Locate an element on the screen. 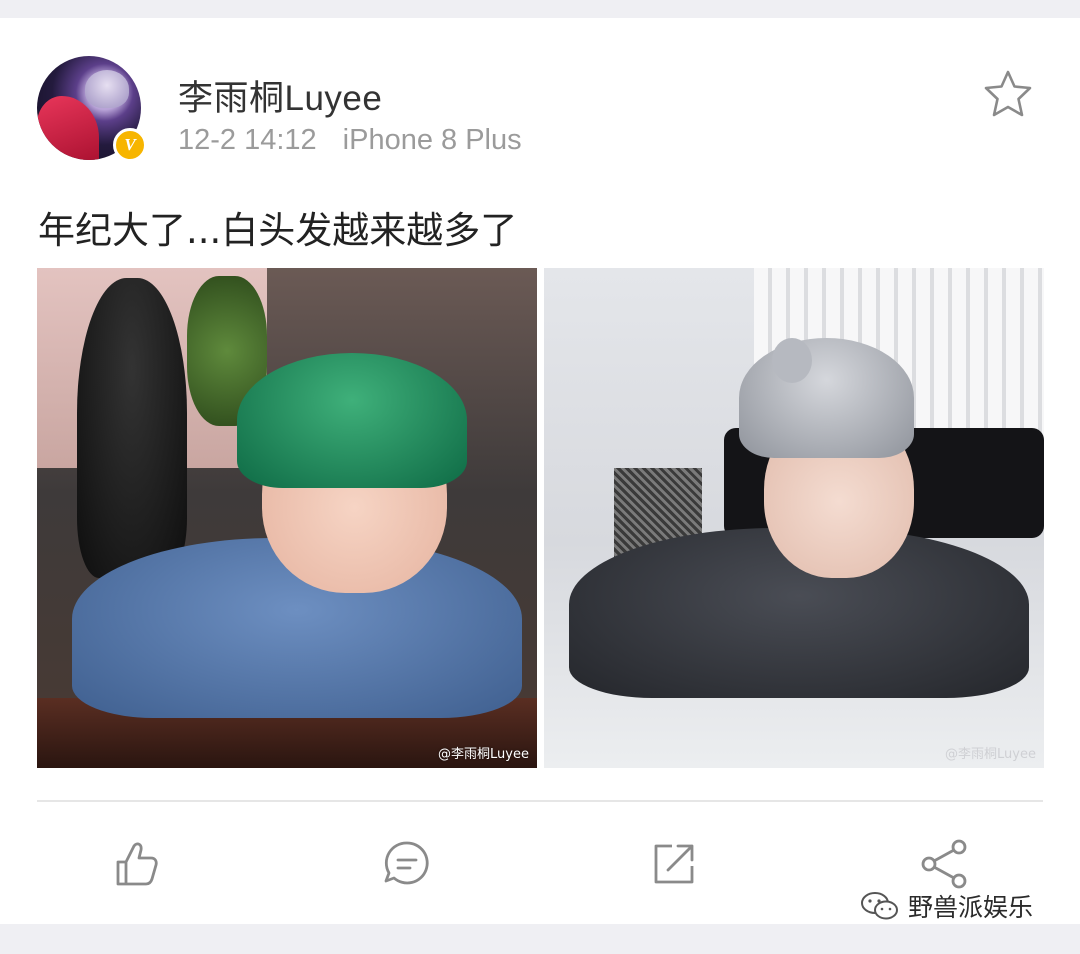  repost-icon is located at coordinates (674, 864).